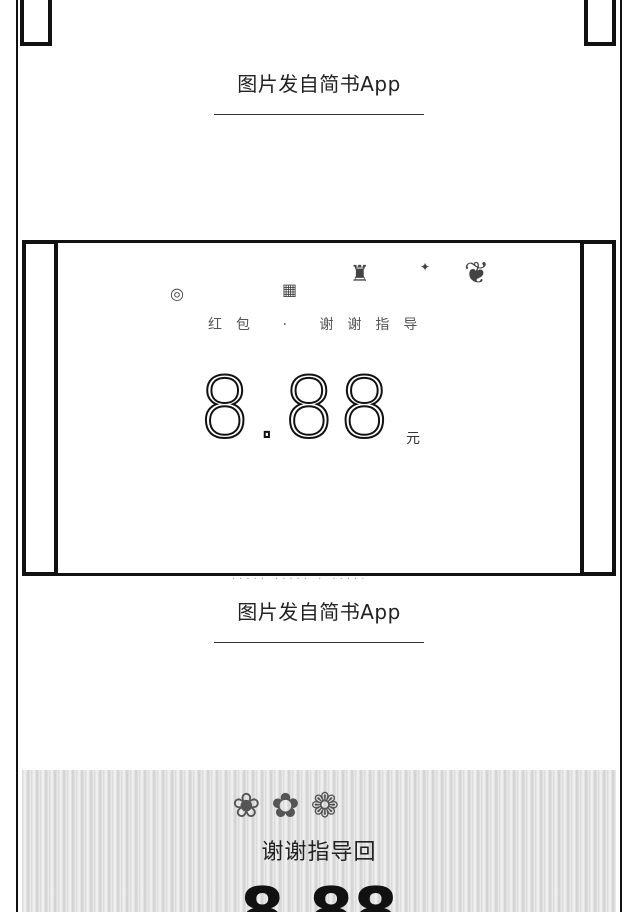  What do you see at coordinates (319, 84) in the screenshot?
I see `image-caption-1: 图片发自简书App` at bounding box center [319, 84].